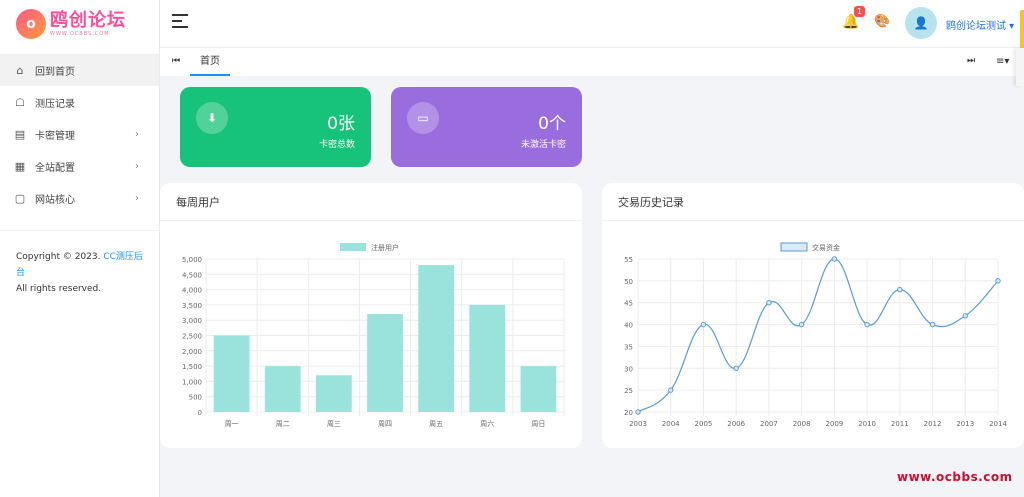  I want to click on last-tab-icon: ⏭, so click(971, 61).